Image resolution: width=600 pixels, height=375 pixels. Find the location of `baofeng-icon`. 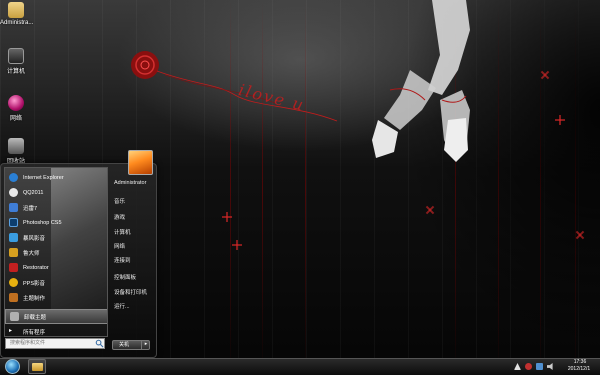

baofeng-icon is located at coordinates (13, 237).